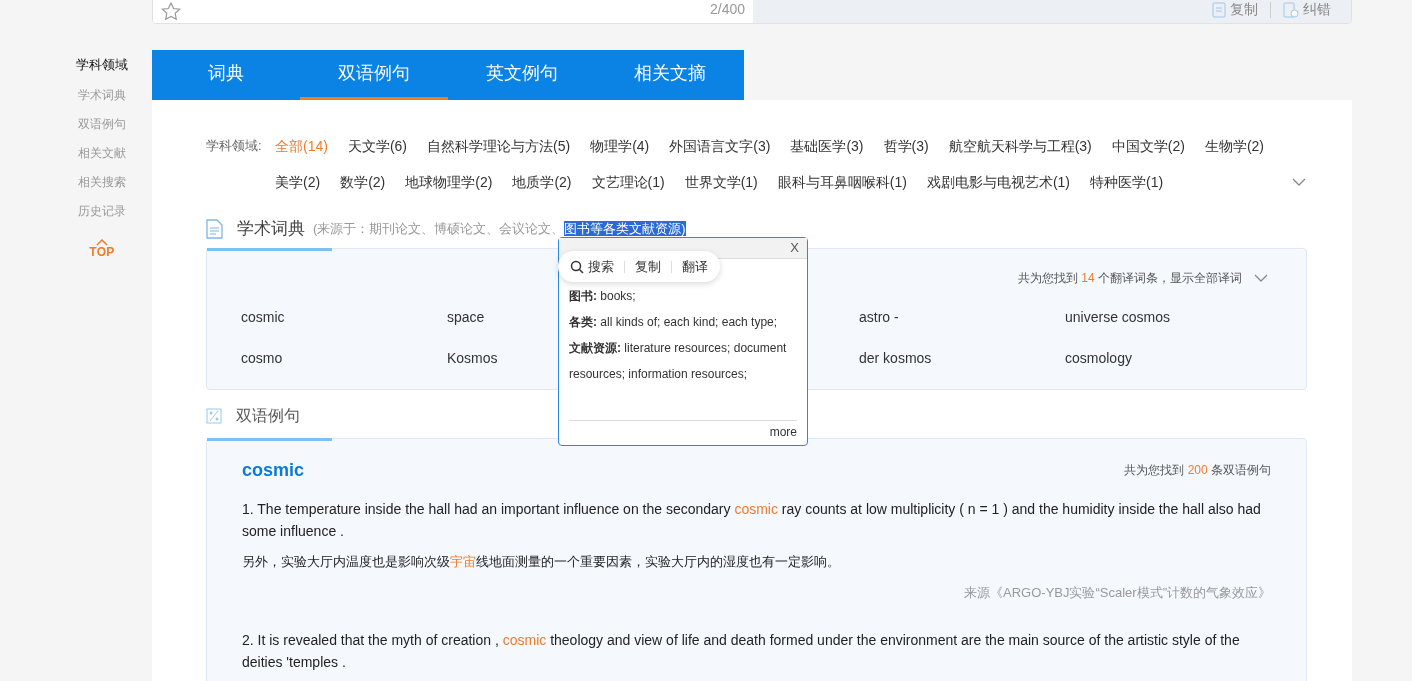  I want to click on popup-entry: 图书: books;, so click(603, 296).